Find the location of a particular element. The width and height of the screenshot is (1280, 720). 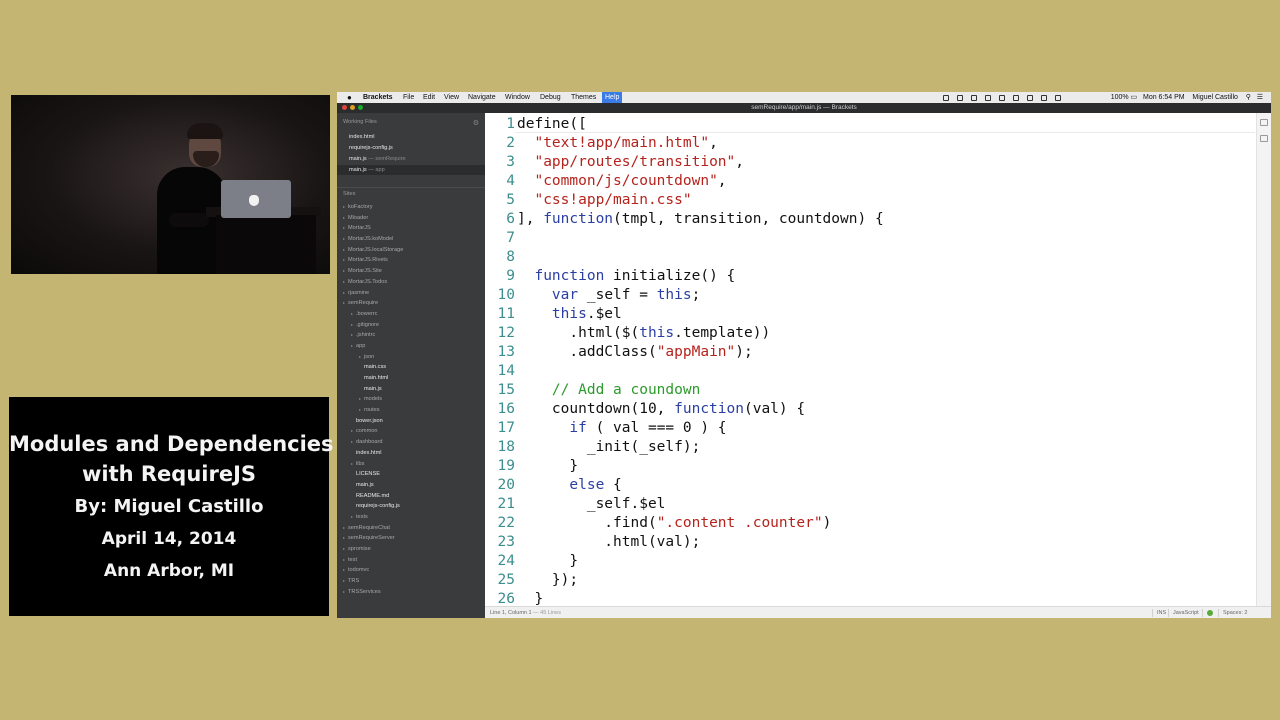

menu-file: File is located at coordinates (408, 97).